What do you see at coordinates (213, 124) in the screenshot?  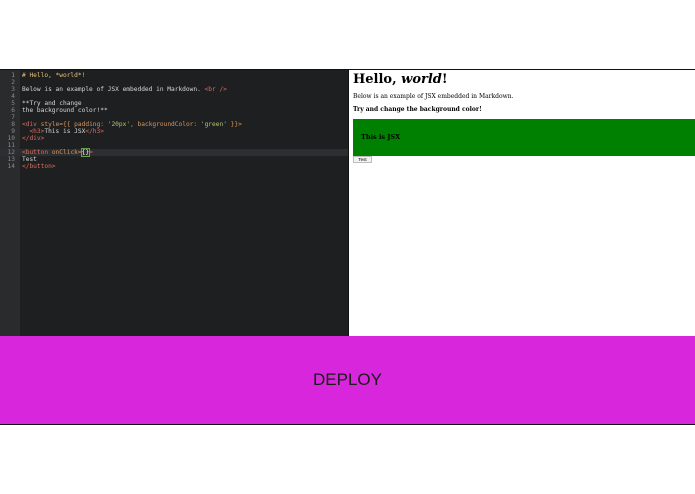 I see `code-token: 'green'` at bounding box center [213, 124].